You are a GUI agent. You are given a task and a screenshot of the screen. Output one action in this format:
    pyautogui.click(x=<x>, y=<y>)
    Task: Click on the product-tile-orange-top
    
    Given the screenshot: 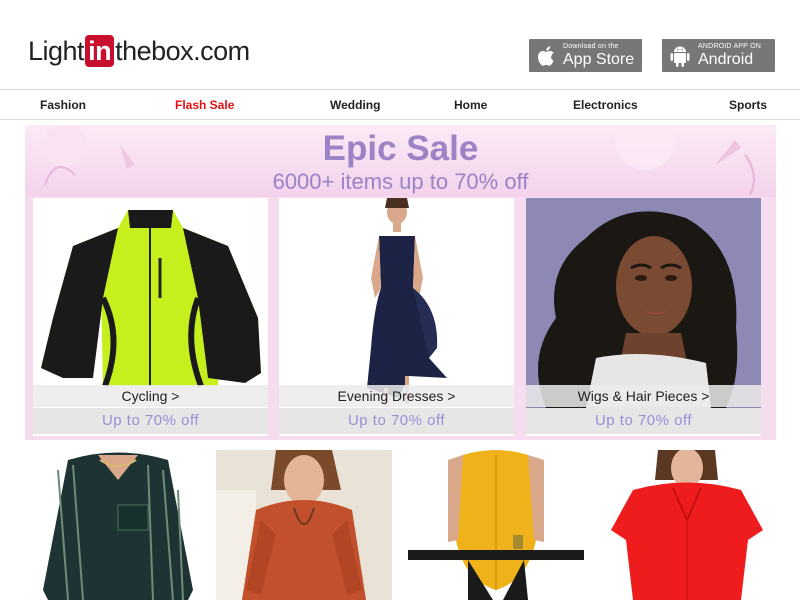 What is the action you would take?
    pyautogui.click(x=304, y=525)
    